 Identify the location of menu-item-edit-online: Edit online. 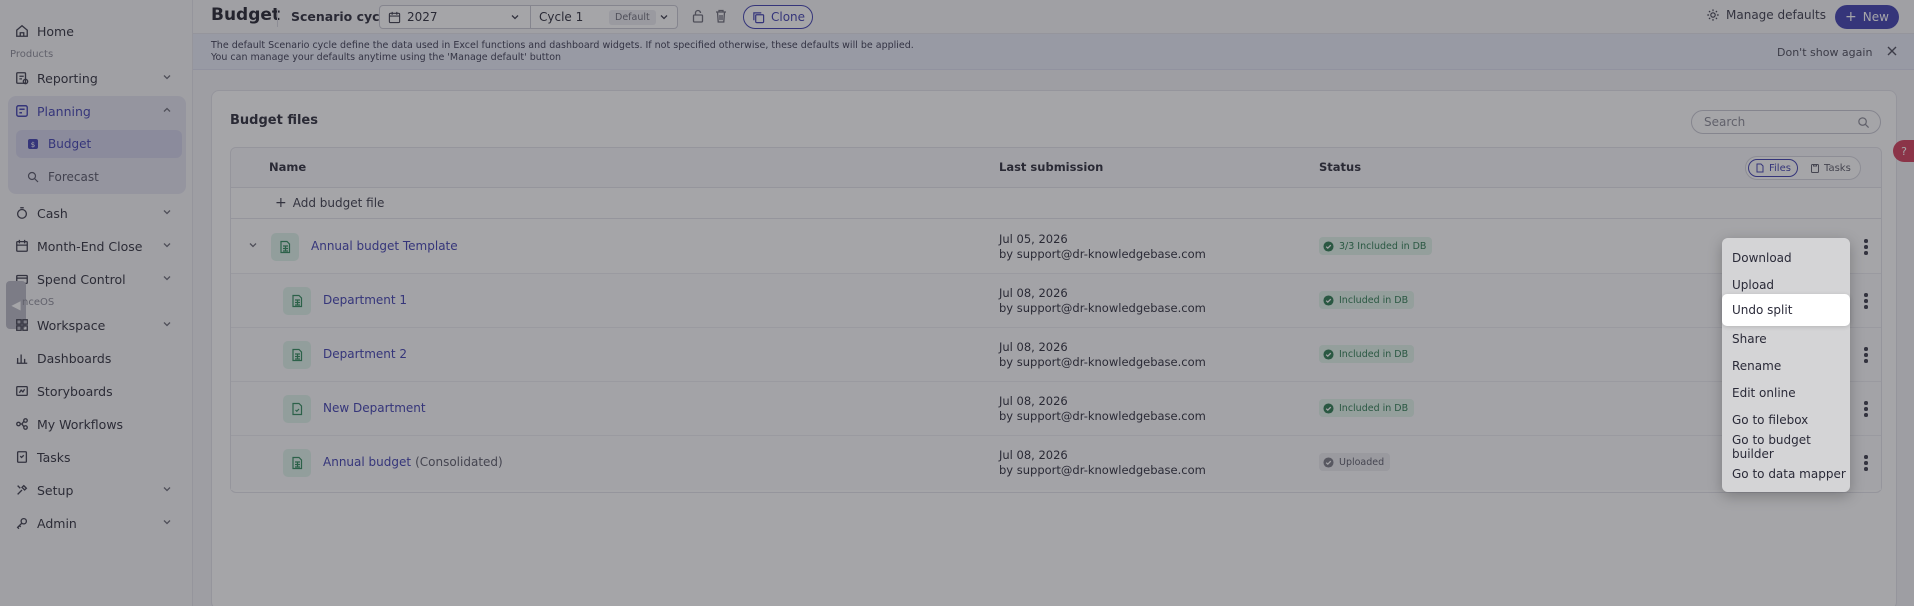
(1786, 392).